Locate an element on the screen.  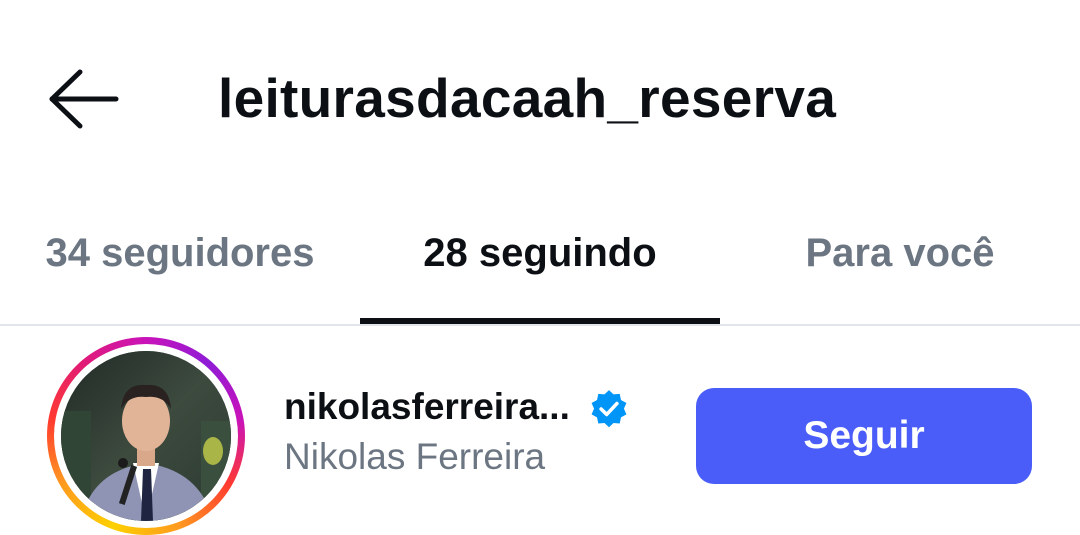
arrow-left-icon is located at coordinates (84, 99).